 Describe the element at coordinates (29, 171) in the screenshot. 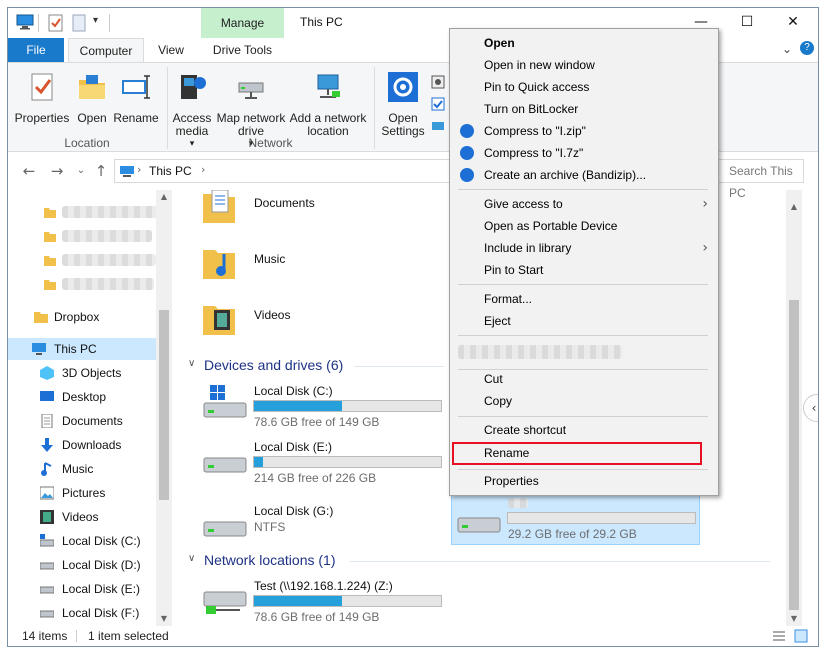

I see `back-arrow-icon: ←` at that location.